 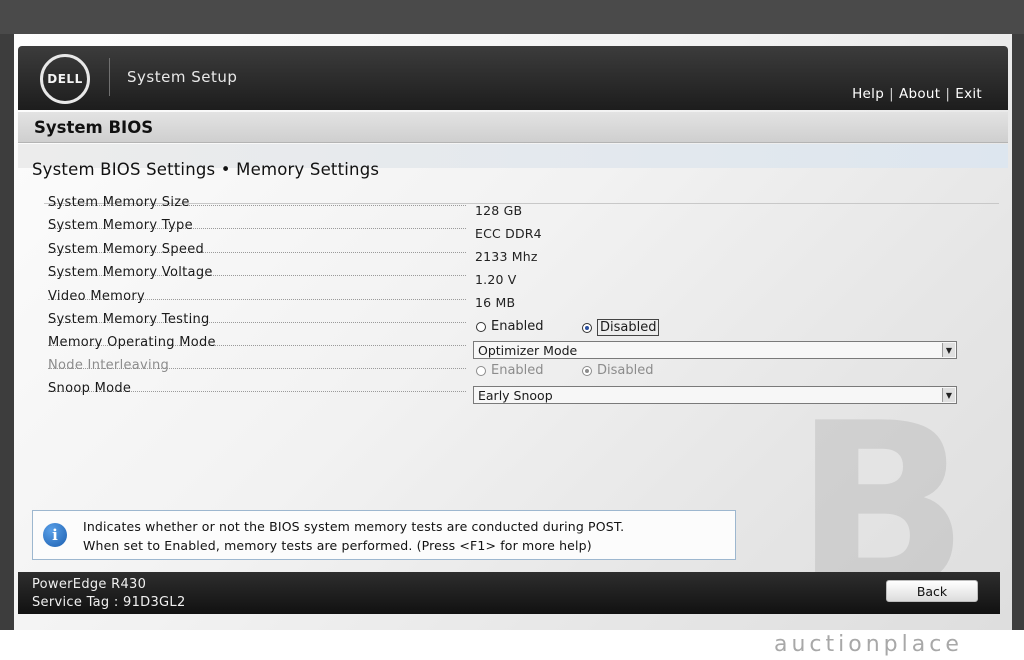 What do you see at coordinates (132, 342) in the screenshot?
I see `setting-label: Memory Operating Mode` at bounding box center [132, 342].